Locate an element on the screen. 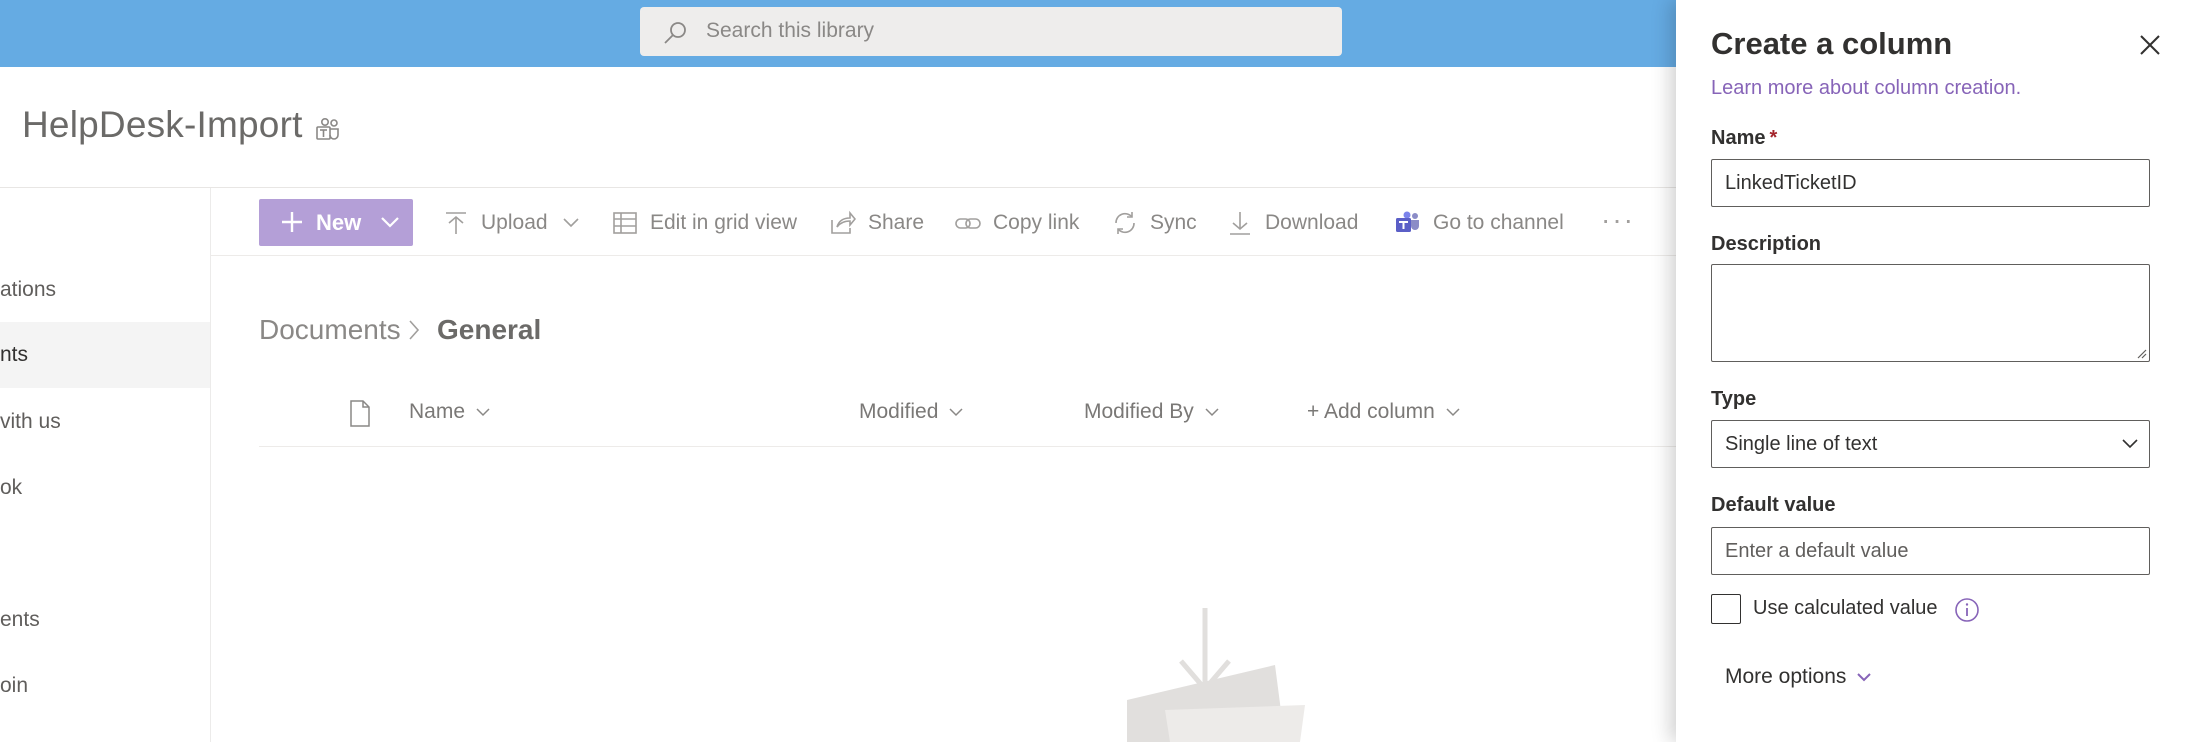  close-icon is located at coordinates (2150, 45).